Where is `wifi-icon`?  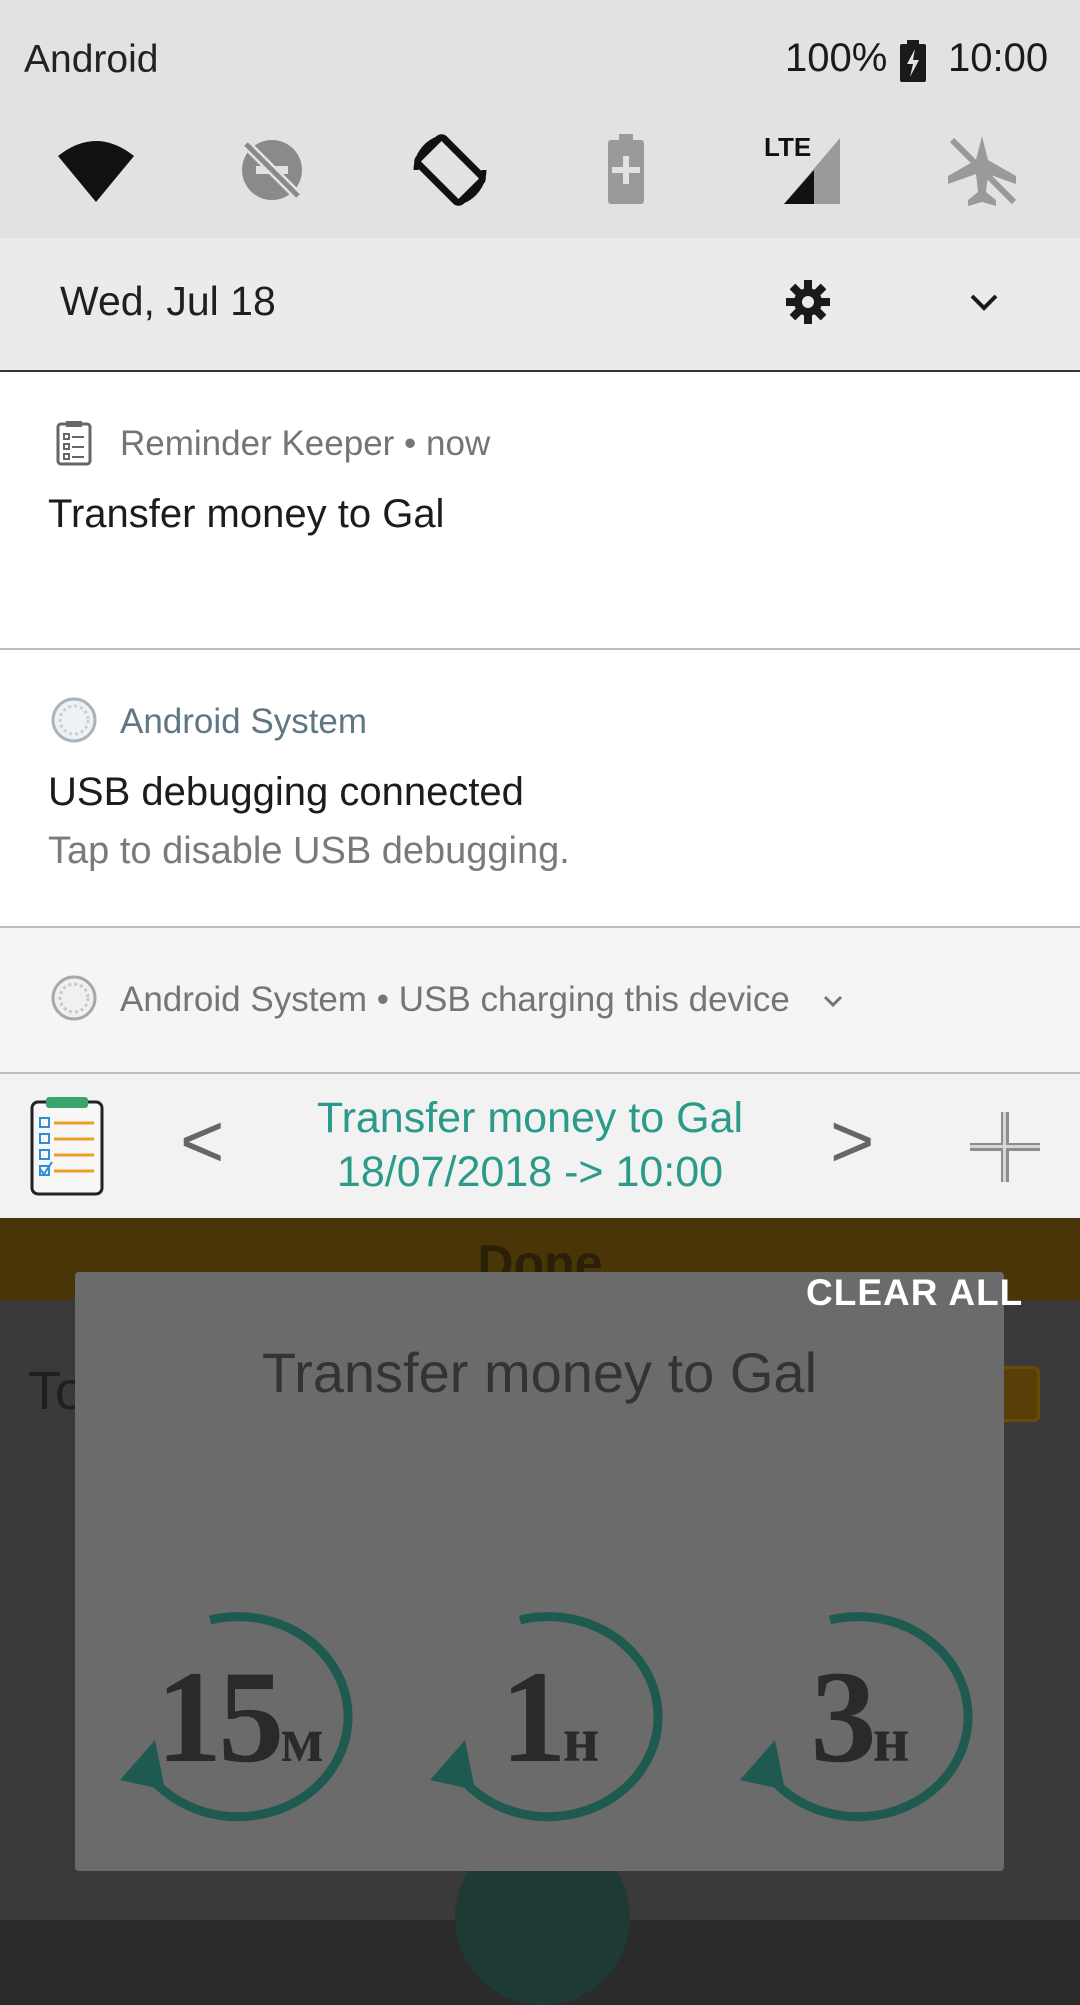
wifi-icon is located at coordinates (96, 170).